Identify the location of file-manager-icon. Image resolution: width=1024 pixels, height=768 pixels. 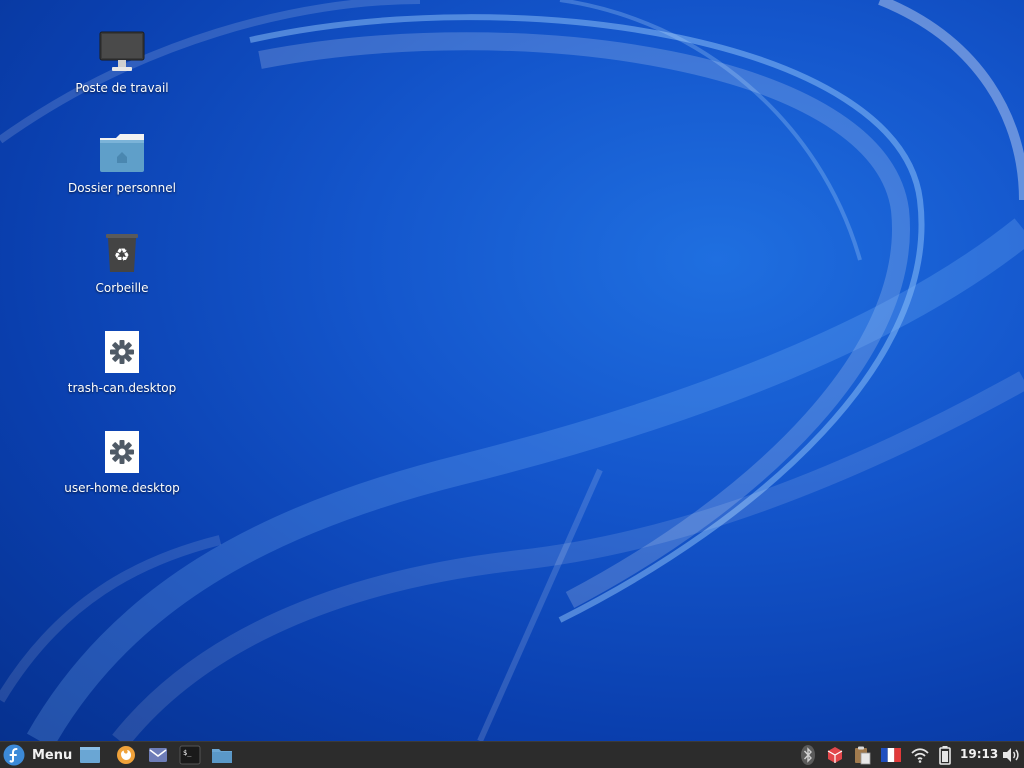
(222, 755).